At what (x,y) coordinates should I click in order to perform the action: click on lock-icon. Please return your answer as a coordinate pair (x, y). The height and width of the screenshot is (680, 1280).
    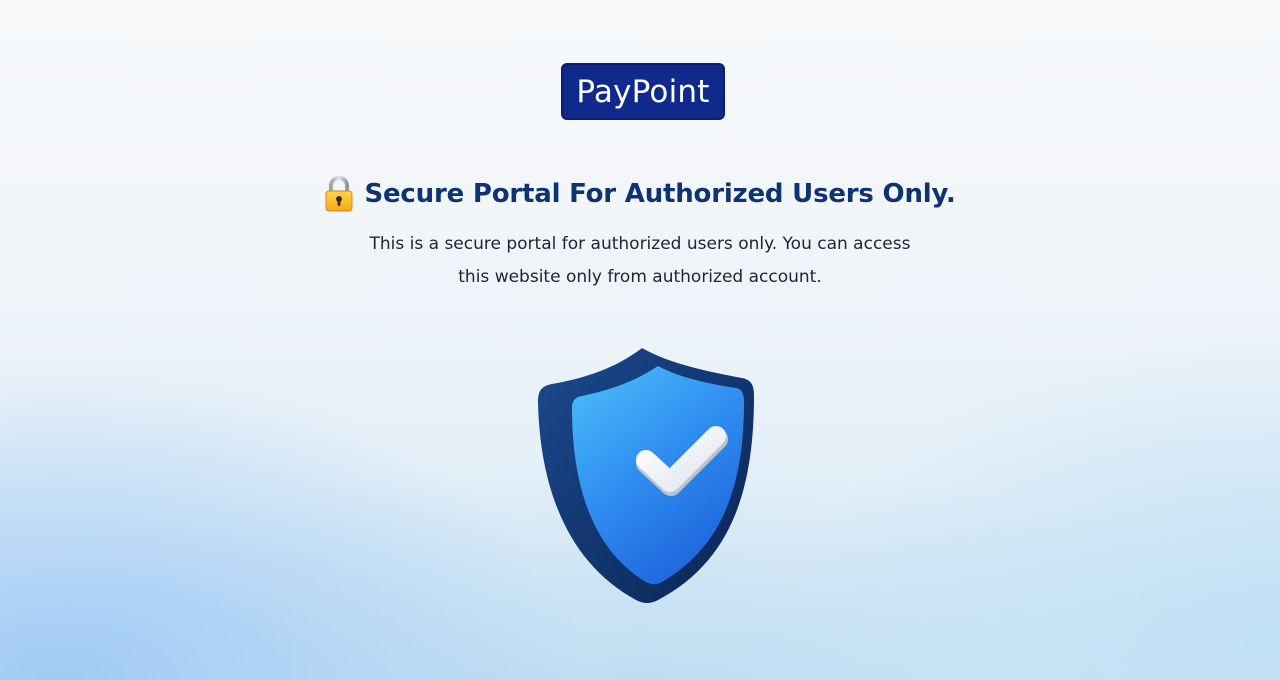
    Looking at the image, I should click on (339, 194).